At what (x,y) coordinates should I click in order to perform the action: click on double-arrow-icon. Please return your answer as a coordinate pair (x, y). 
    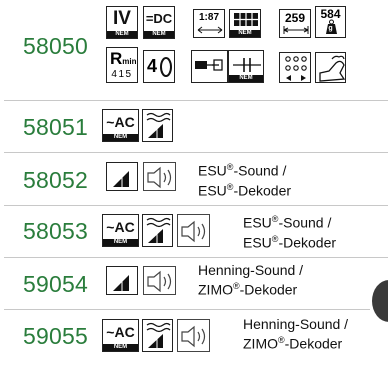
    Looking at the image, I should click on (210, 30).